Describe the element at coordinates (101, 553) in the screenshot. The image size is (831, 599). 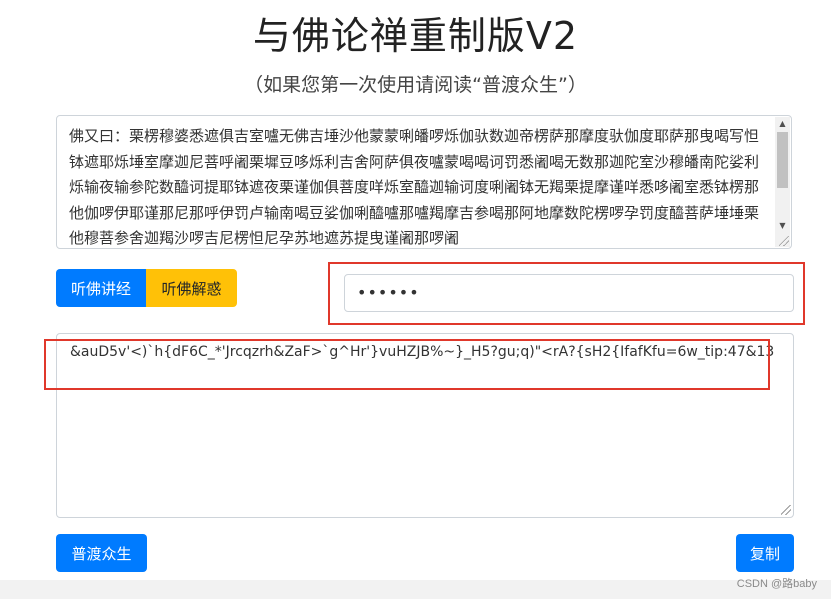
I see `save-all-button: 普渡众生` at that location.